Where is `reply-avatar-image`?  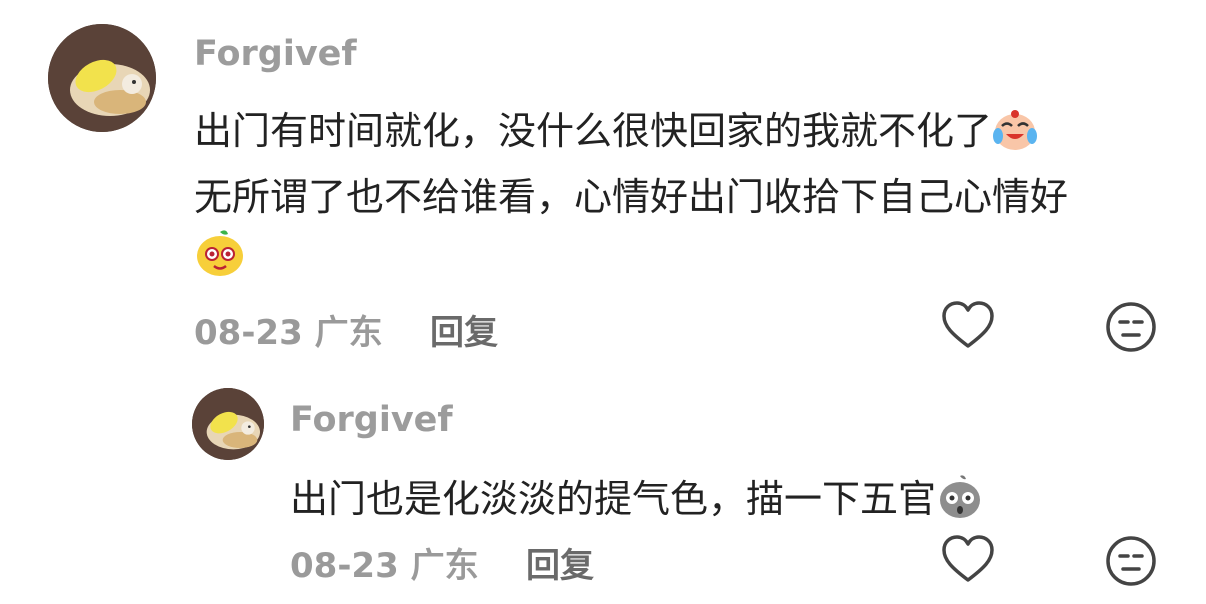
reply-avatar-image is located at coordinates (228, 424).